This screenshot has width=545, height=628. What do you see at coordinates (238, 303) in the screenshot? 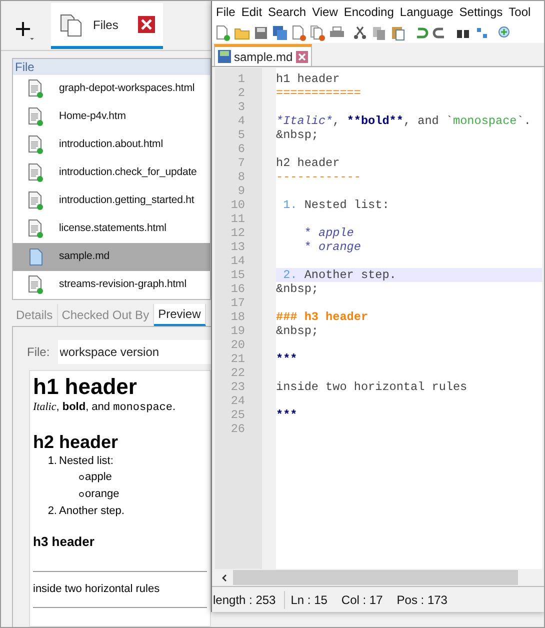
I see `line-number: 17` at bounding box center [238, 303].